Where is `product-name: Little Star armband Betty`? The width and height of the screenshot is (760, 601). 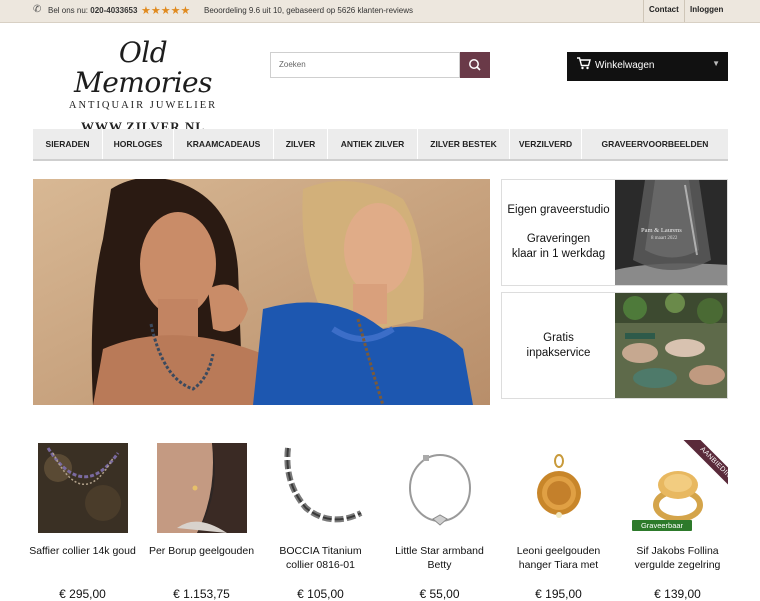 product-name: Little Star armband Betty is located at coordinates (439, 558).